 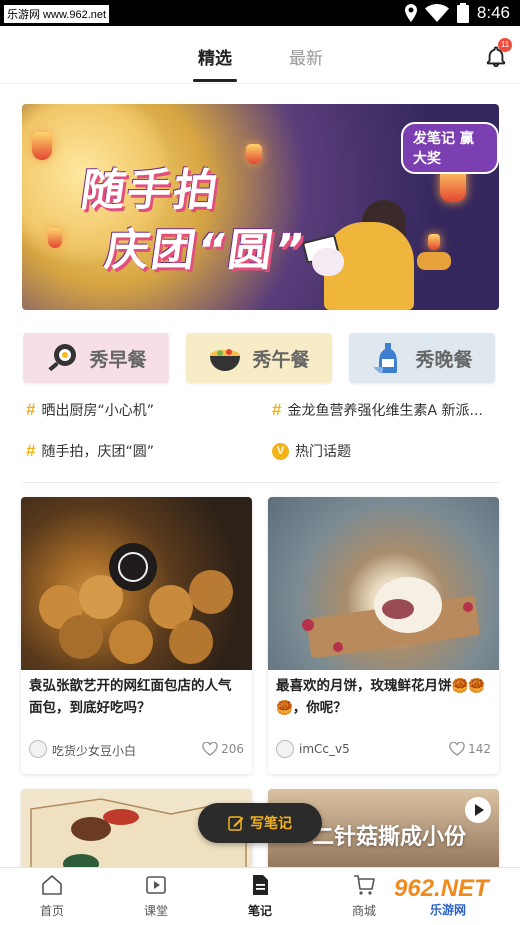 I want to click on feed-card-meta: 吃货少女豆小白 206, so click(x=136, y=750).